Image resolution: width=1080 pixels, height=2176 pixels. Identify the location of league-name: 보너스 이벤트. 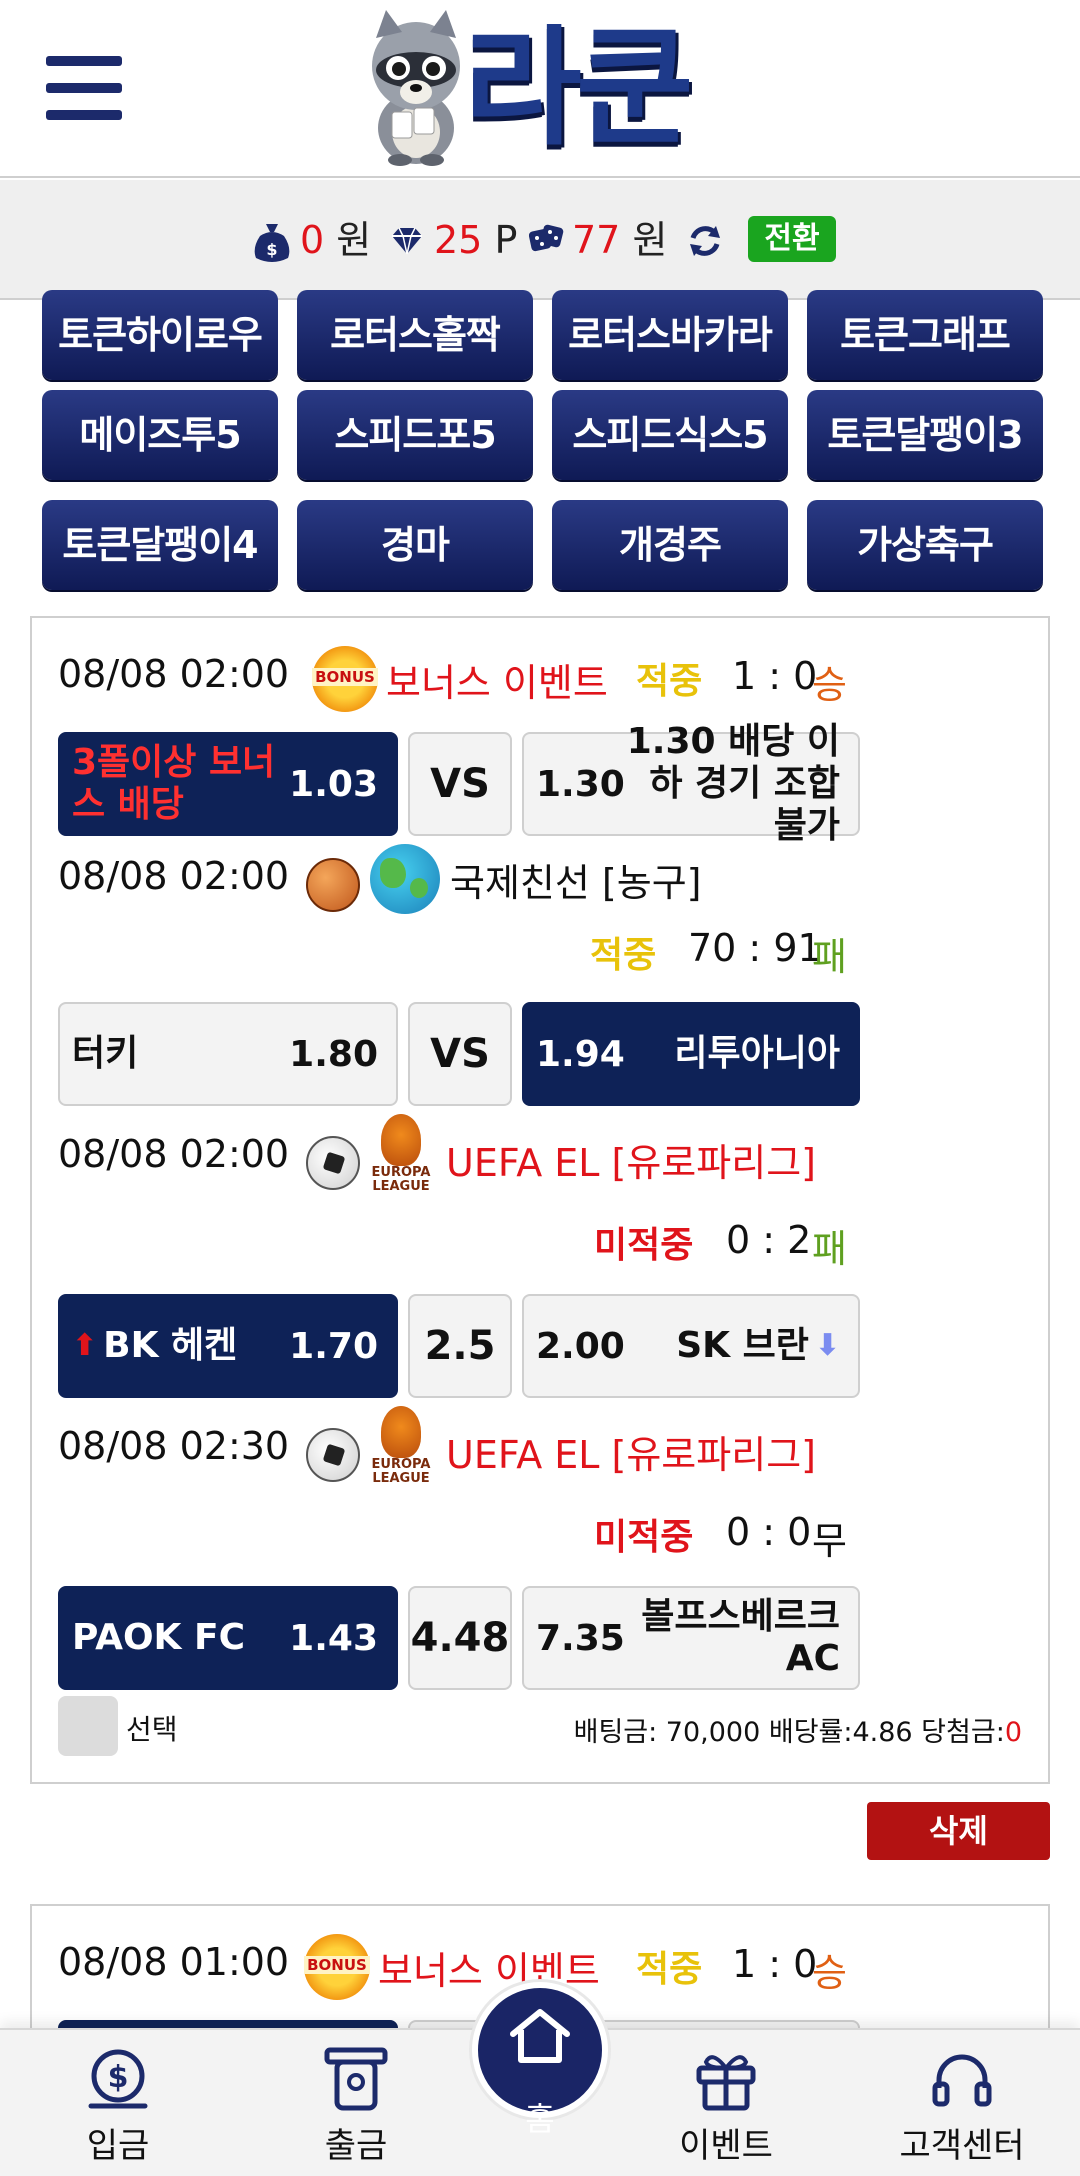
(497, 683).